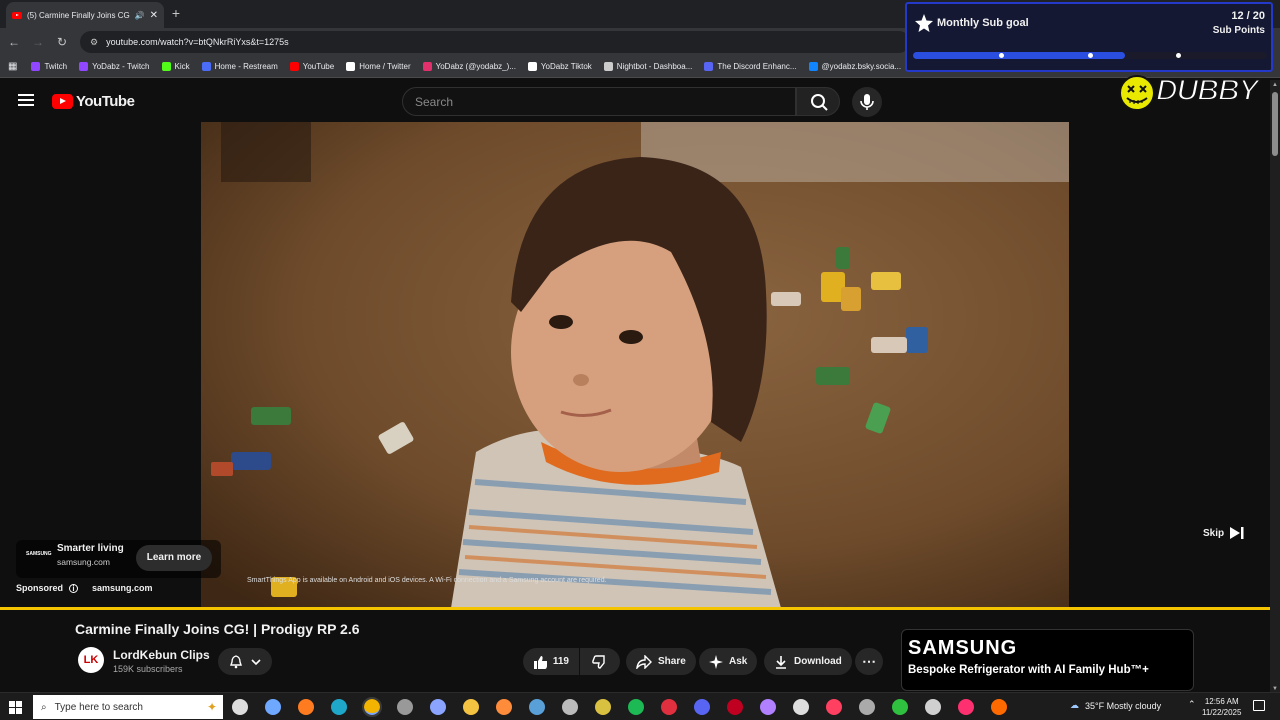  I want to click on site-info-icon: ⚙, so click(94, 42).